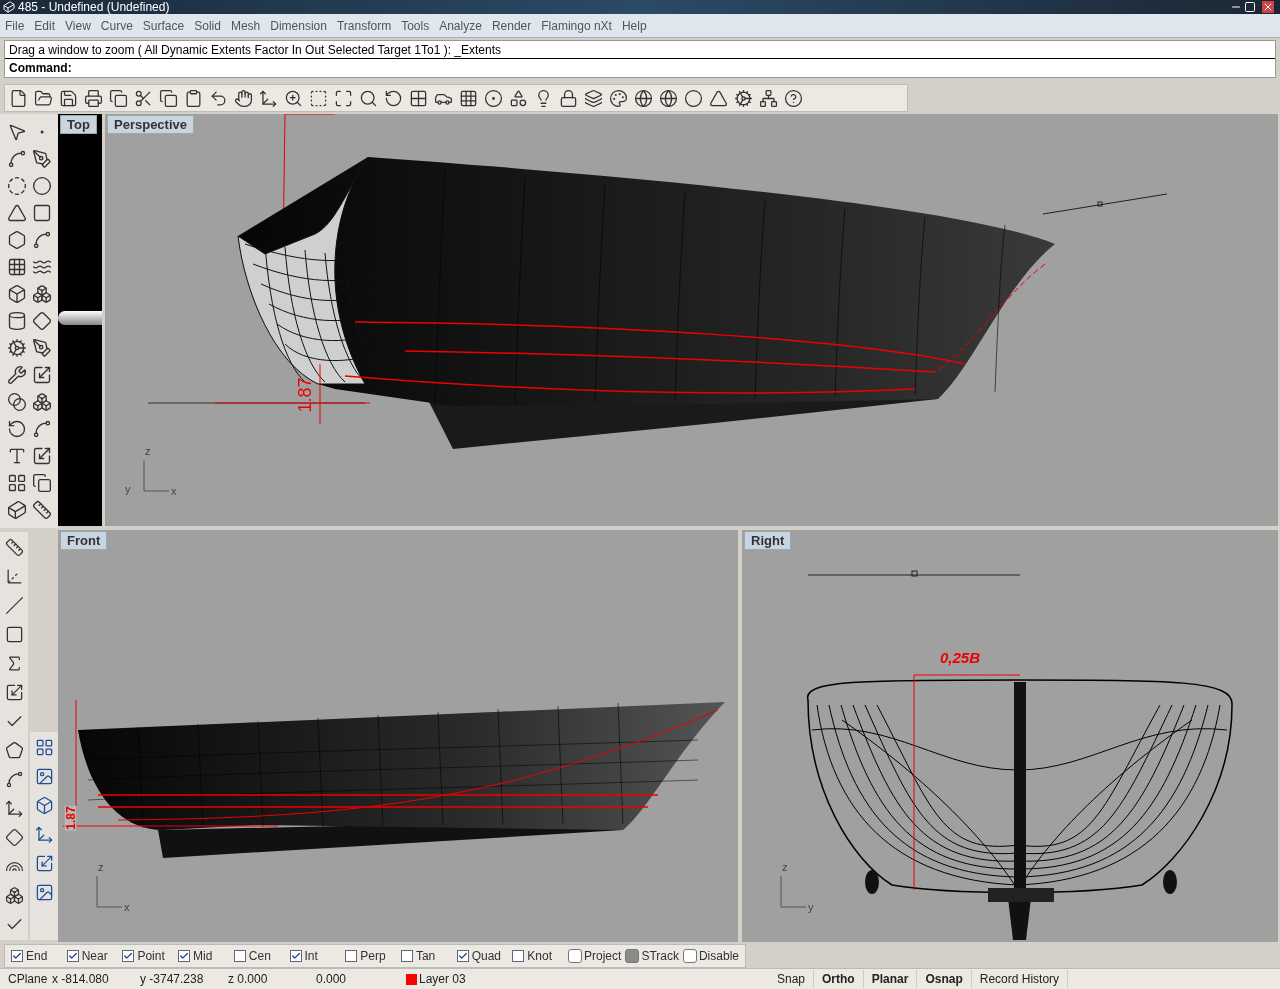  Describe the element at coordinates (468, 98) in the screenshot. I see `grid-plane-icon` at that location.